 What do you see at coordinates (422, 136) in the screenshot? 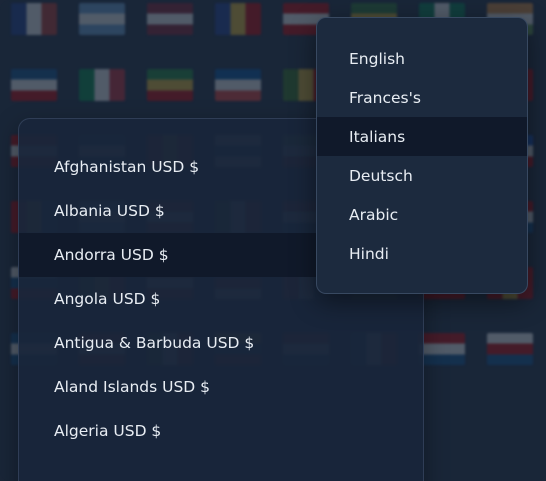
I see `language-item: Italians` at bounding box center [422, 136].